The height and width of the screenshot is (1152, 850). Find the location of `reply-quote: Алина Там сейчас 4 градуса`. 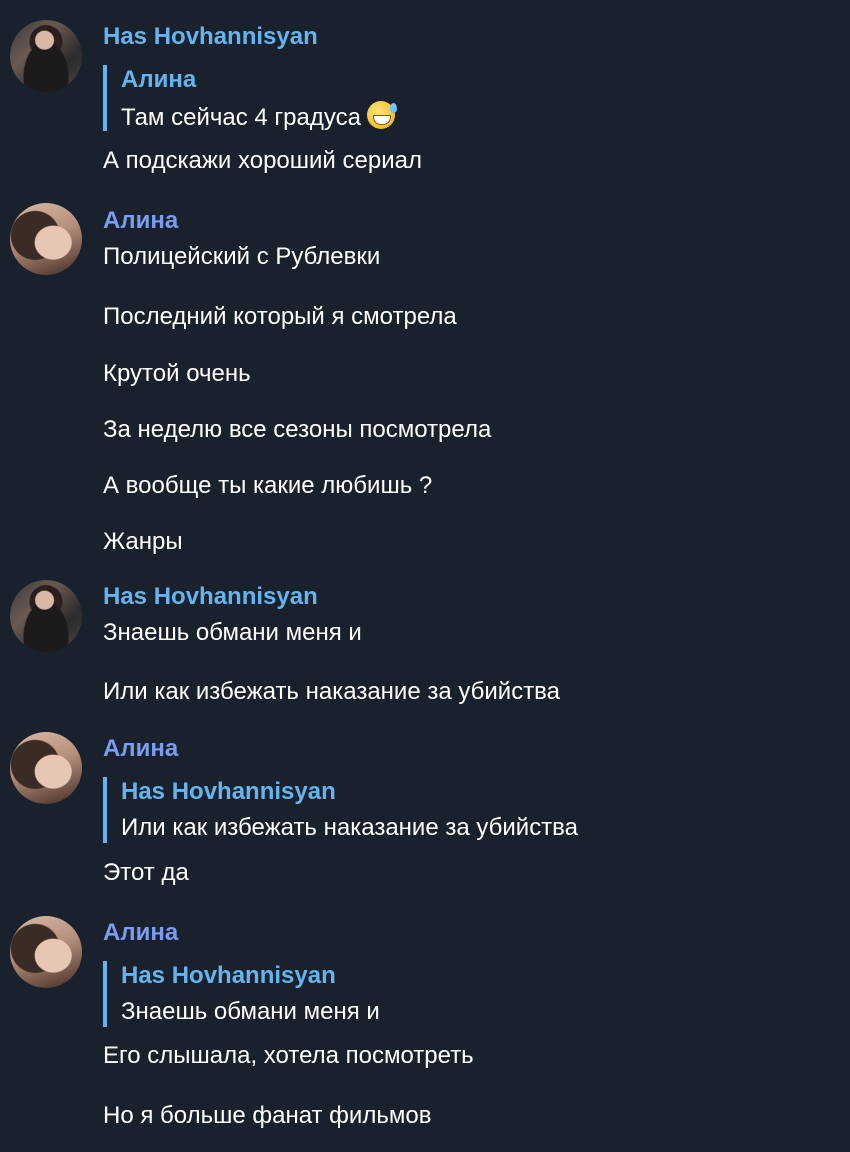

reply-quote: Алина Там сейчас 4 градуса is located at coordinates (250, 99).